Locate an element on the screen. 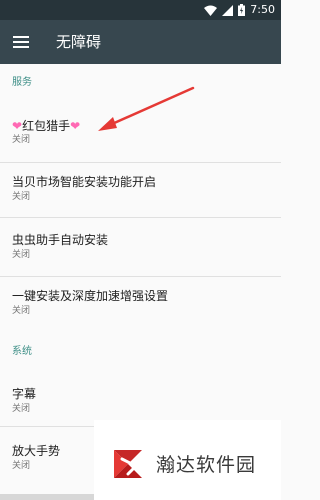  bottom-strip is located at coordinates (47, 497).